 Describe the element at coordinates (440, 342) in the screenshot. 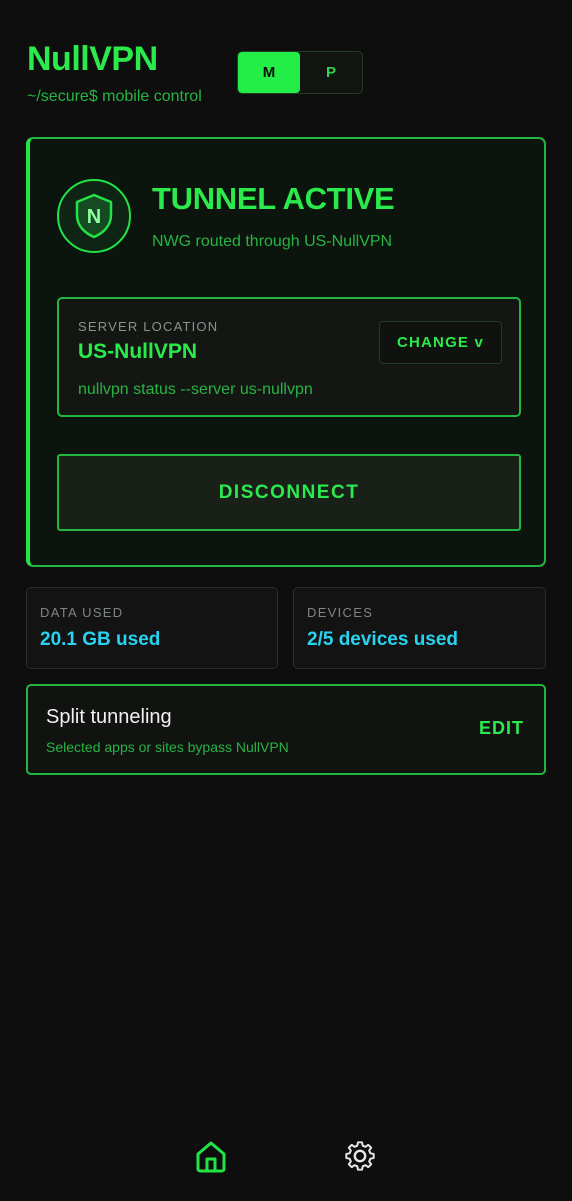

I see `change-server-button: CHANGE v` at that location.